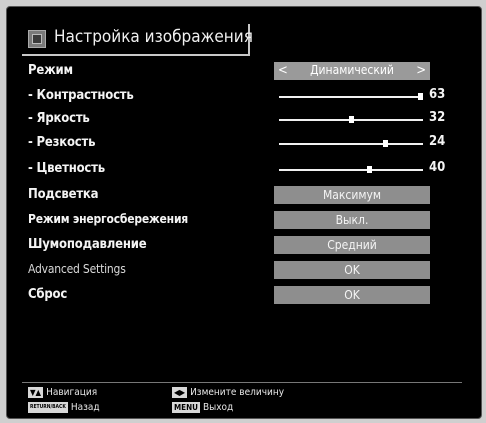 The image size is (486, 423). Describe the element at coordinates (59, 118) in the screenshot. I see `brightness-label: - Яркость` at that location.